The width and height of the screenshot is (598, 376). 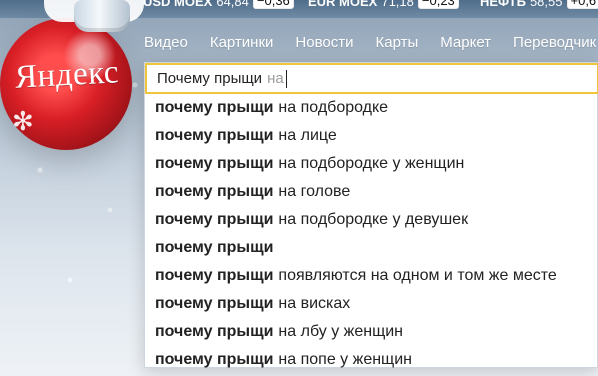 I want to click on suggestion-rest: на подбородке, so click(x=333, y=107).